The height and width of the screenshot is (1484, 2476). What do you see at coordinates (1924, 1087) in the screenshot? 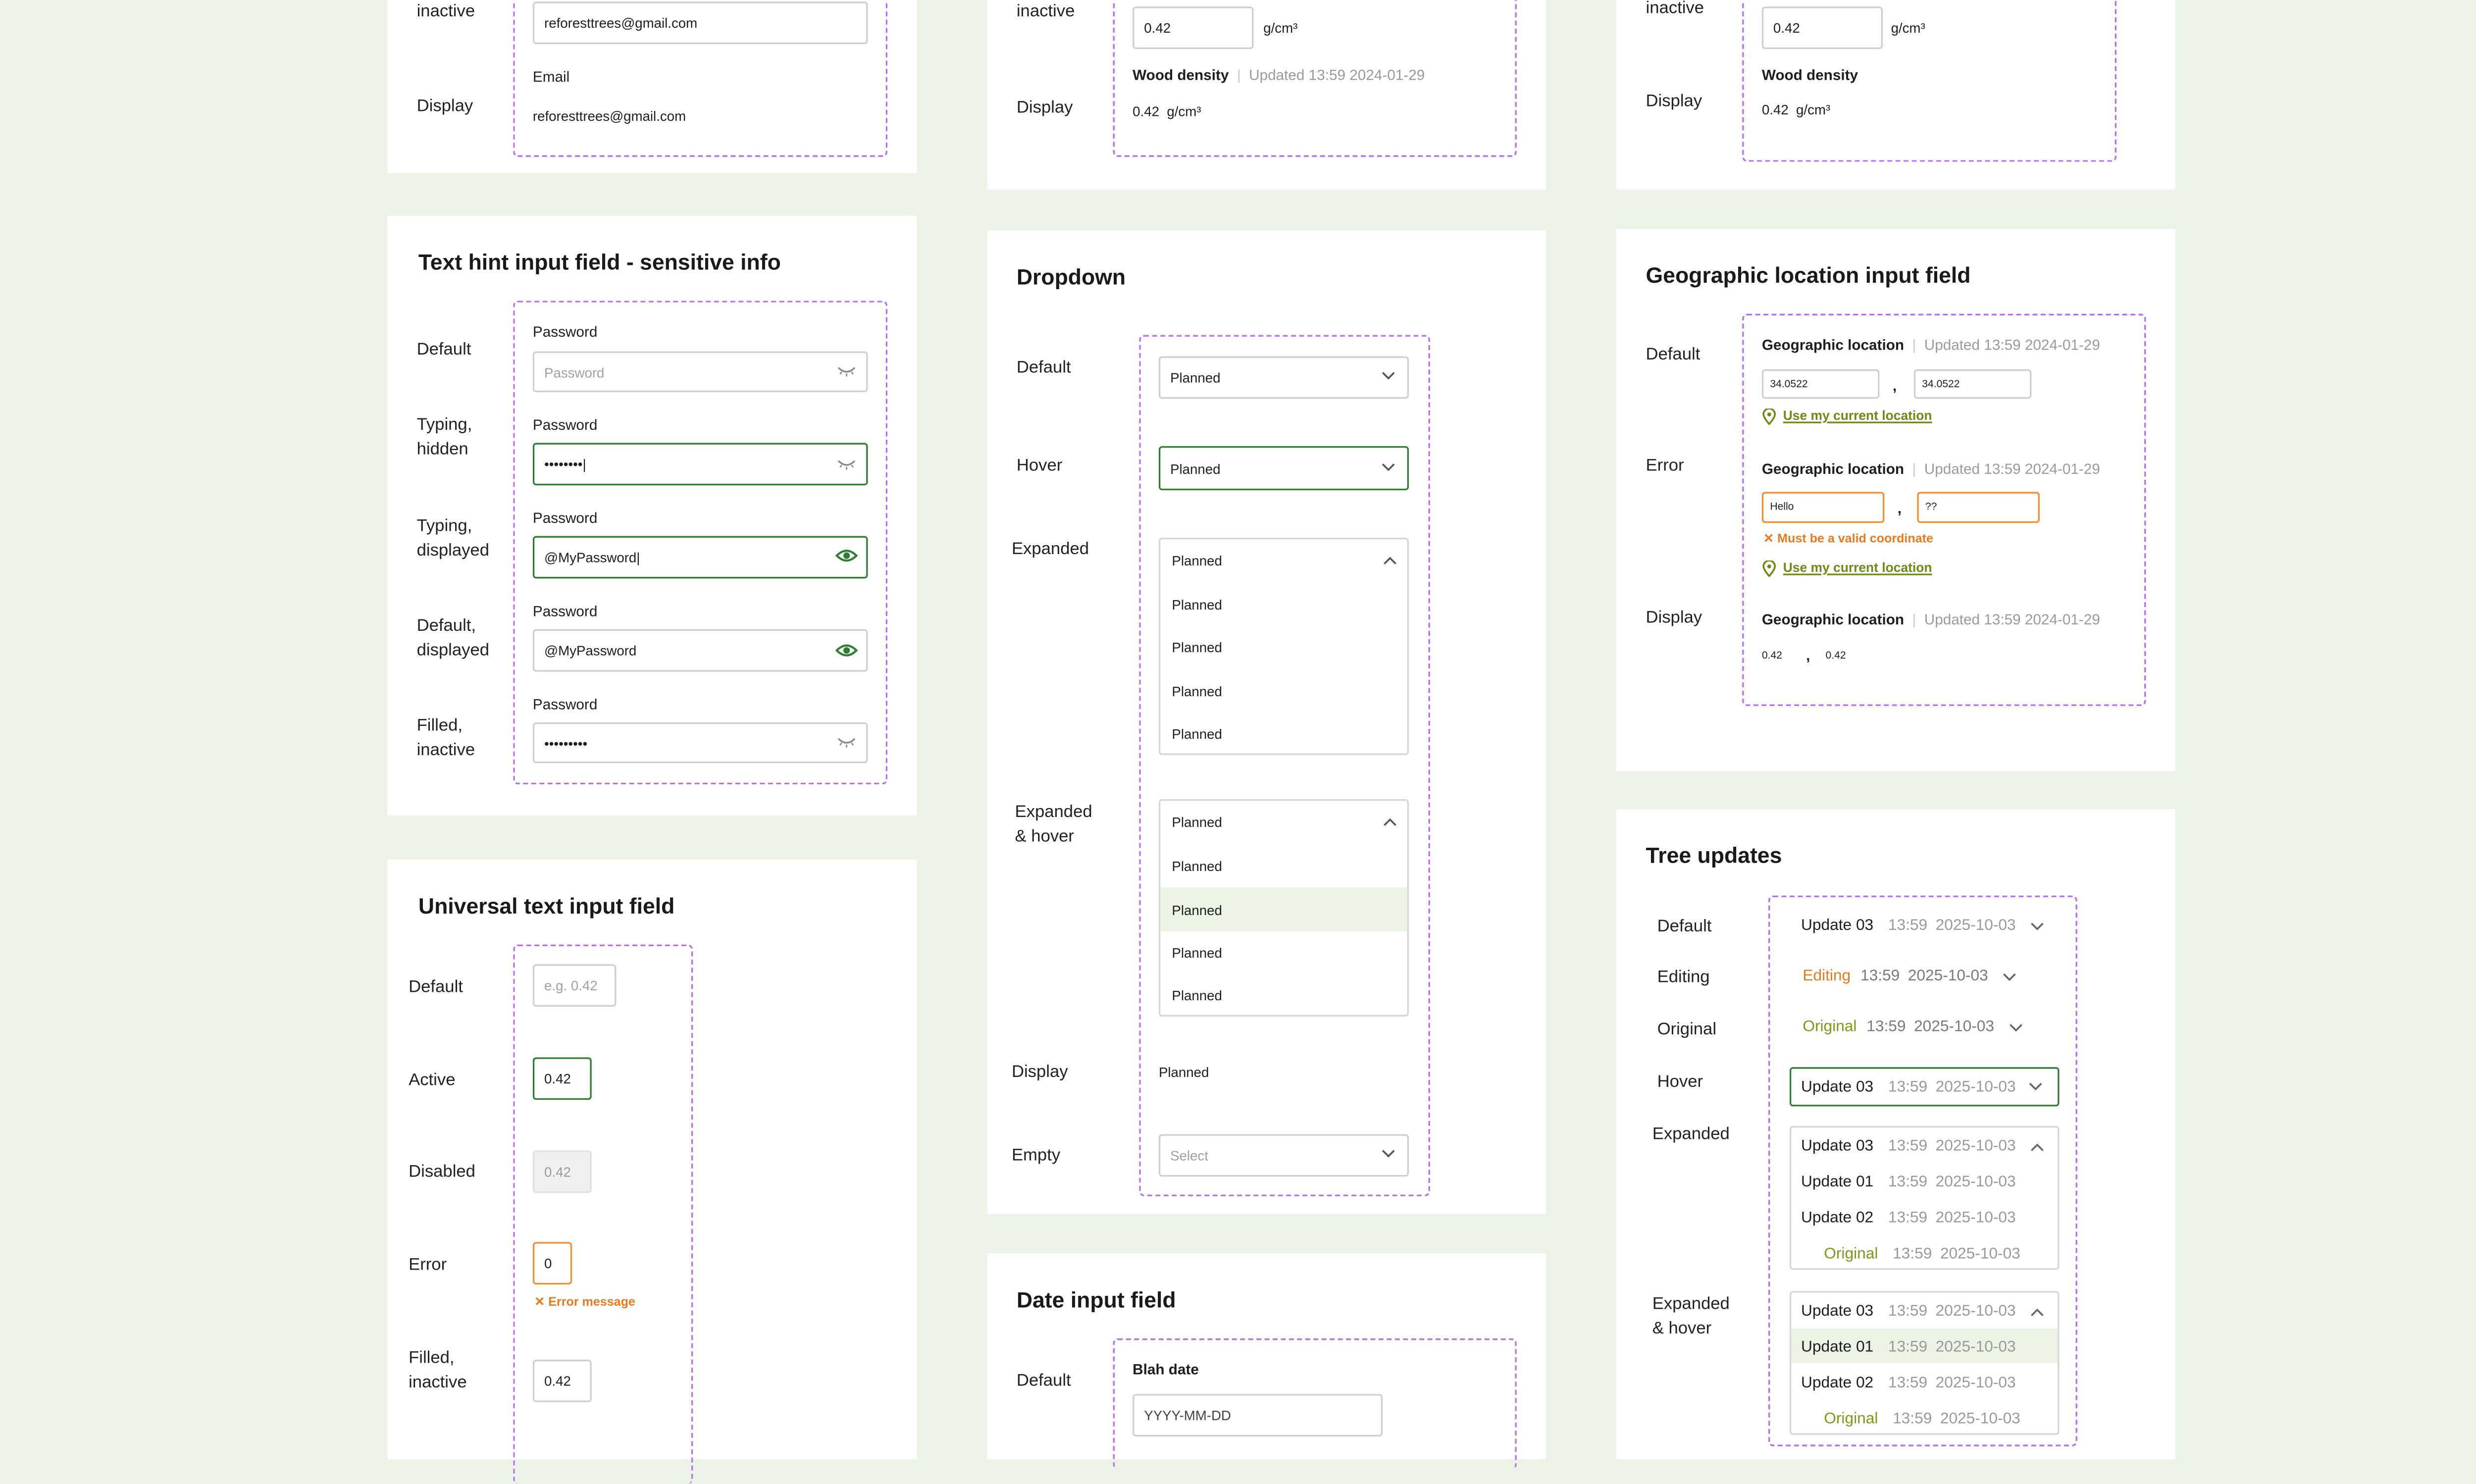
I see `update-selector-hover: Update 03 13:59 2025-10-03` at bounding box center [1924, 1087].